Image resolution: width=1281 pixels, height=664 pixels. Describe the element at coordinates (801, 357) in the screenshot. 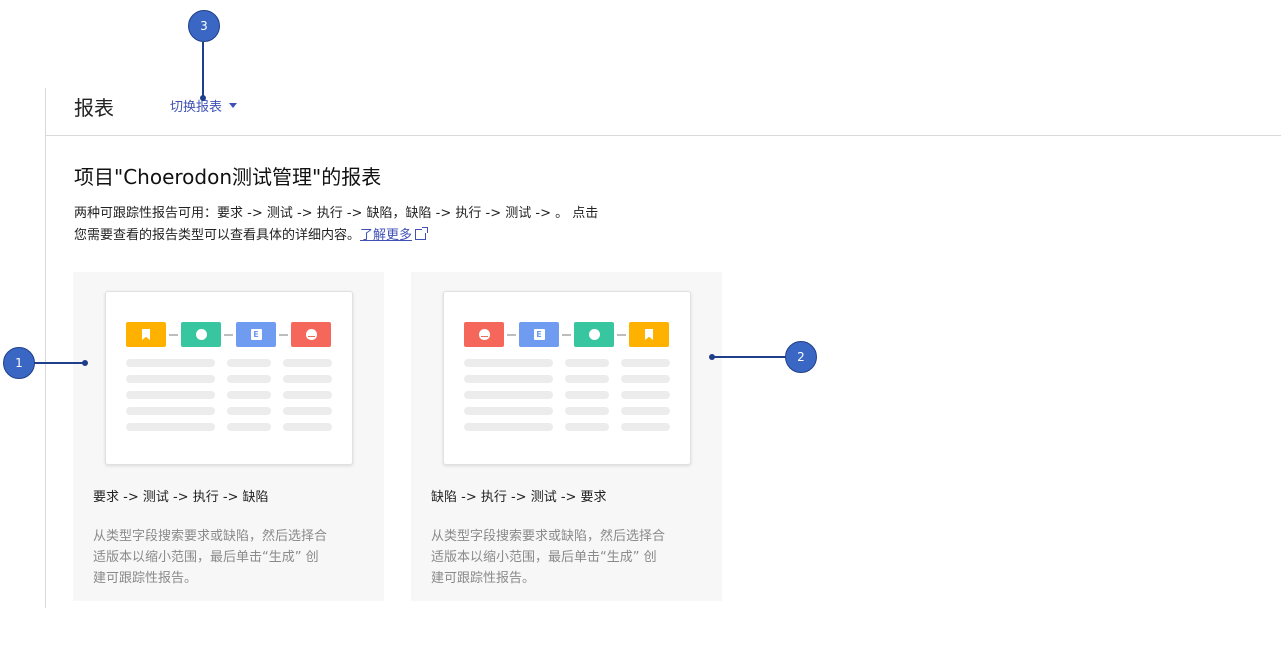

I see `callout-2: 2` at that location.